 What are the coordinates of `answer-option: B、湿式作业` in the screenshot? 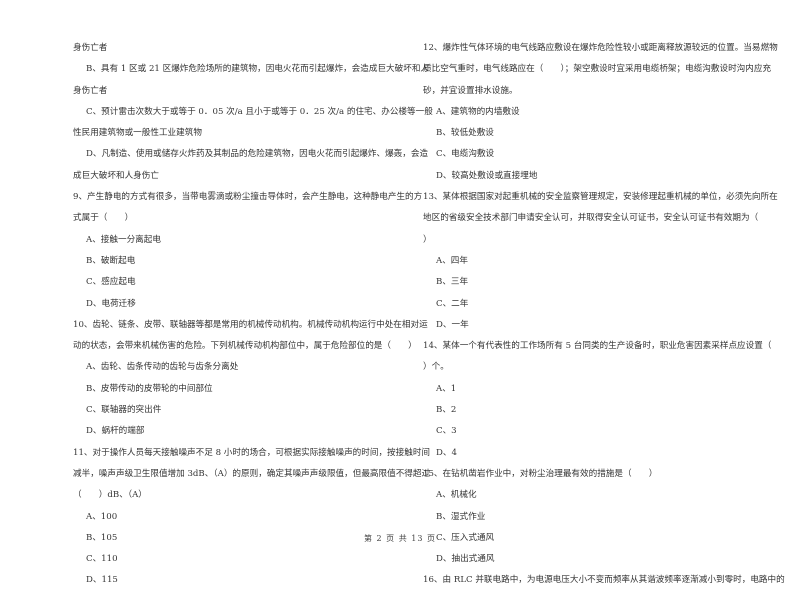 It's located at (461, 516).